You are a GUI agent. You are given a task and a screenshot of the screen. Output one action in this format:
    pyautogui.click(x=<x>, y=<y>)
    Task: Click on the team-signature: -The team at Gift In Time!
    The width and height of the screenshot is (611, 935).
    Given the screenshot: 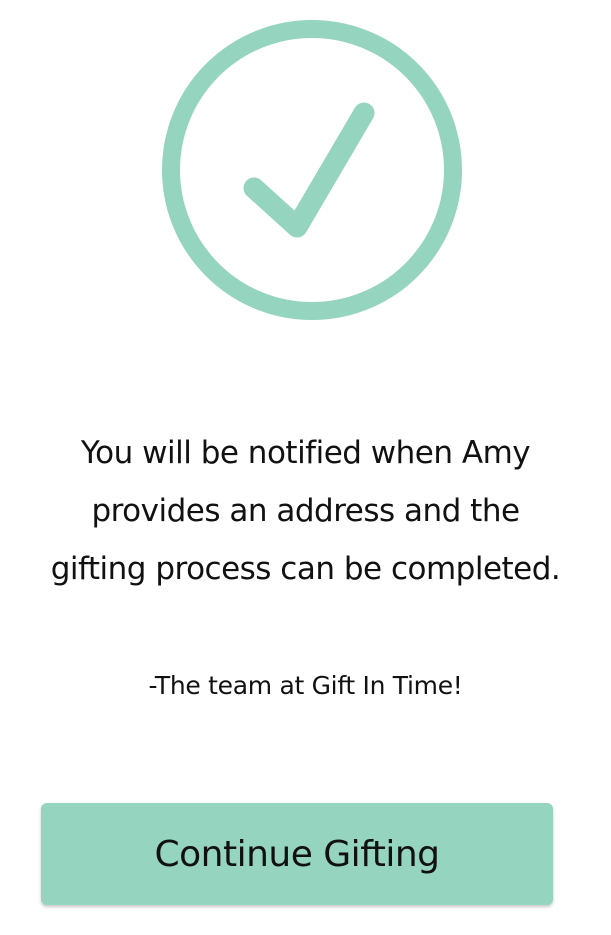 What is the action you would take?
    pyautogui.click(x=305, y=685)
    